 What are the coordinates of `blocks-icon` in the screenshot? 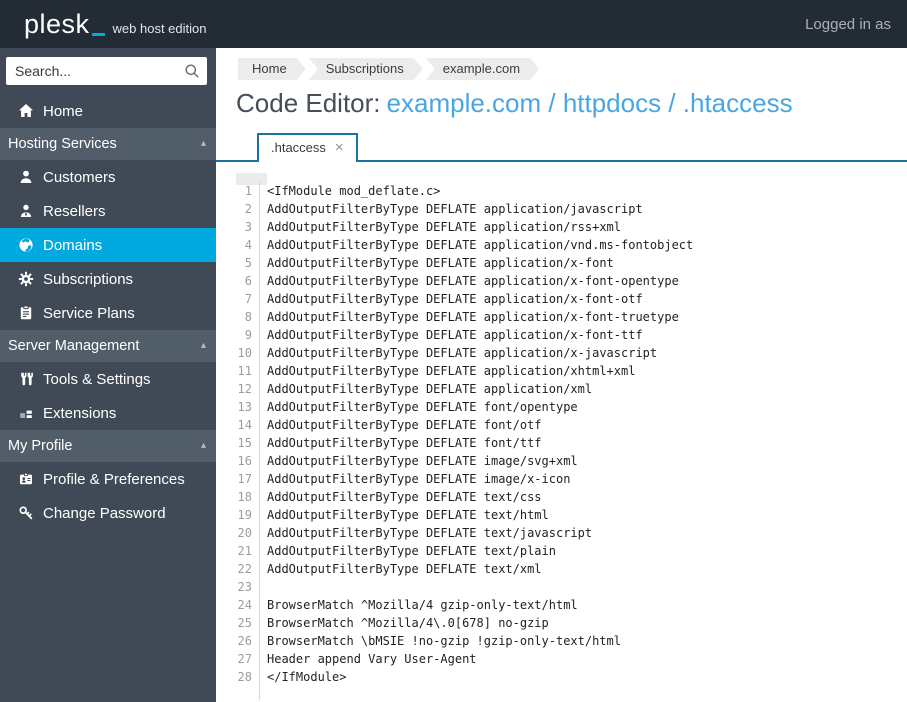 It's located at (26, 413).